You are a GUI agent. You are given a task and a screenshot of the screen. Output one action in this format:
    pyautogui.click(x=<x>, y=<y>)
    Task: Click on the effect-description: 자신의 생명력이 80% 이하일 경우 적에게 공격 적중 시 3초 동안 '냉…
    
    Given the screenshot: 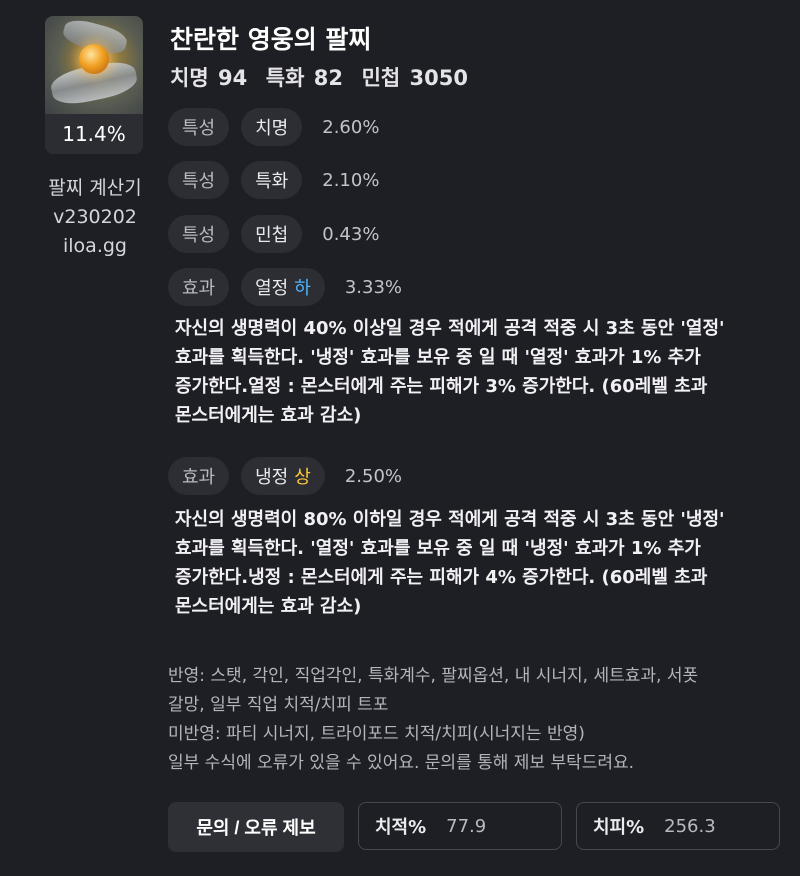 What is the action you would take?
    pyautogui.click(x=475, y=563)
    